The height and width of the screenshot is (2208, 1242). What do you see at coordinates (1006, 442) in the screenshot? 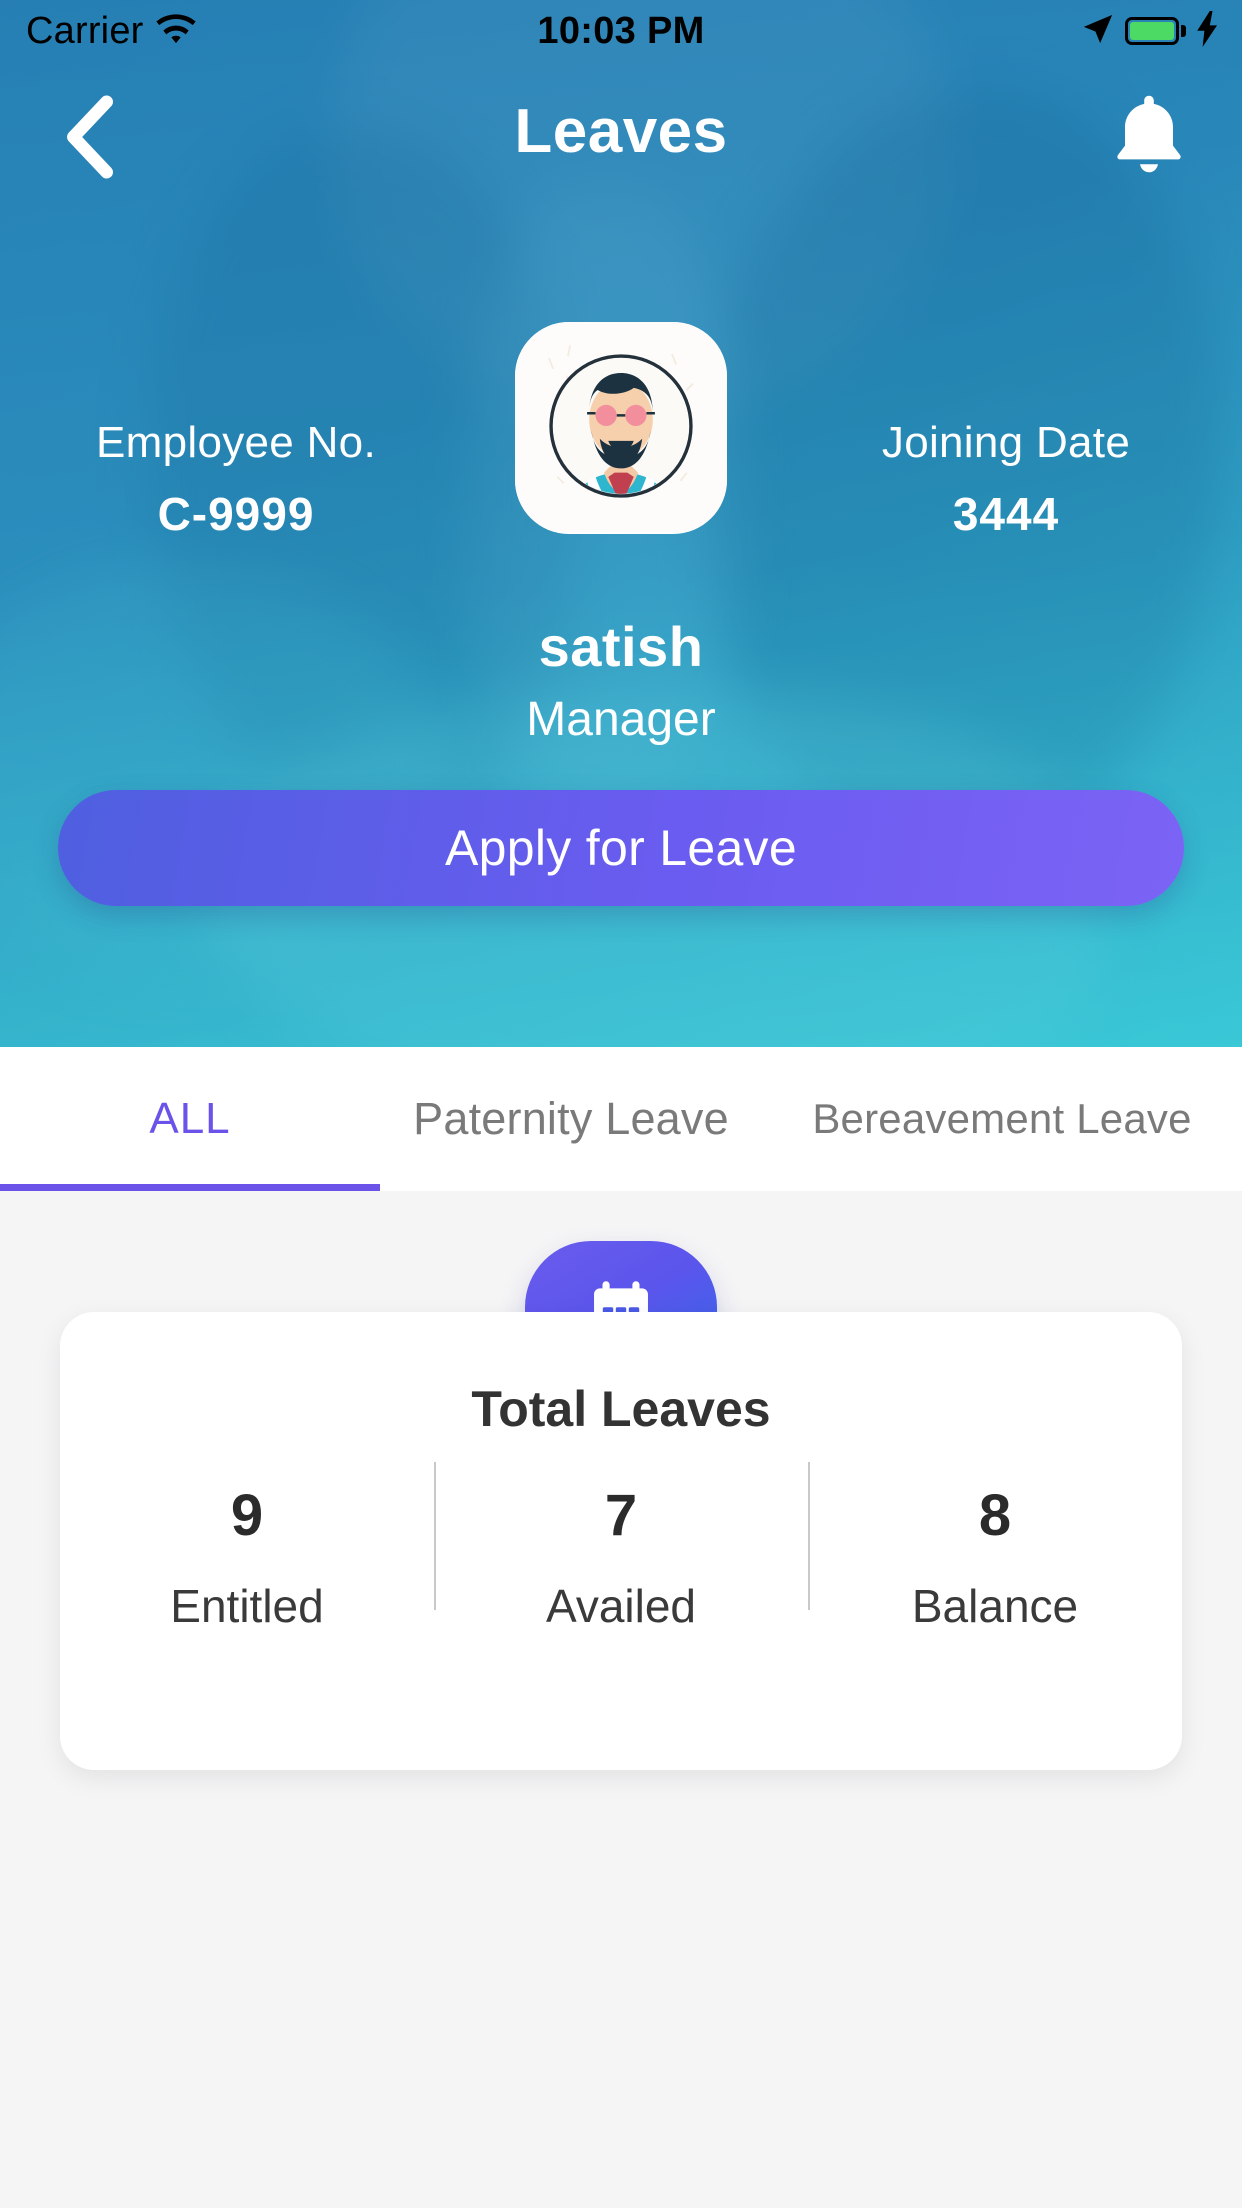
I see `joining-date-label: Joining Date` at bounding box center [1006, 442].